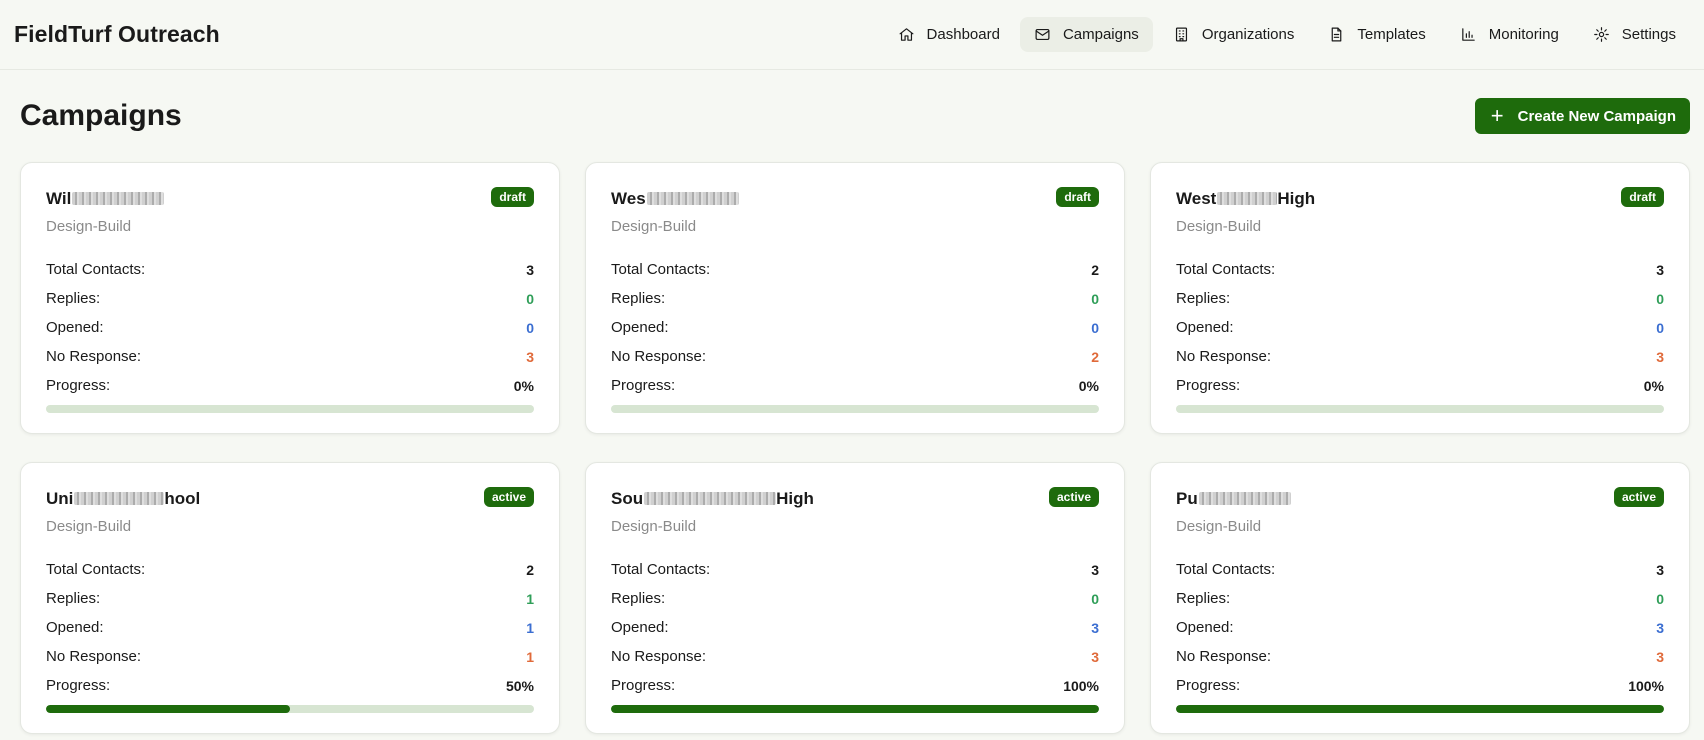 The width and height of the screenshot is (1704, 740). What do you see at coordinates (530, 656) in the screenshot?
I see `stat-value-no-response: 1` at bounding box center [530, 656].